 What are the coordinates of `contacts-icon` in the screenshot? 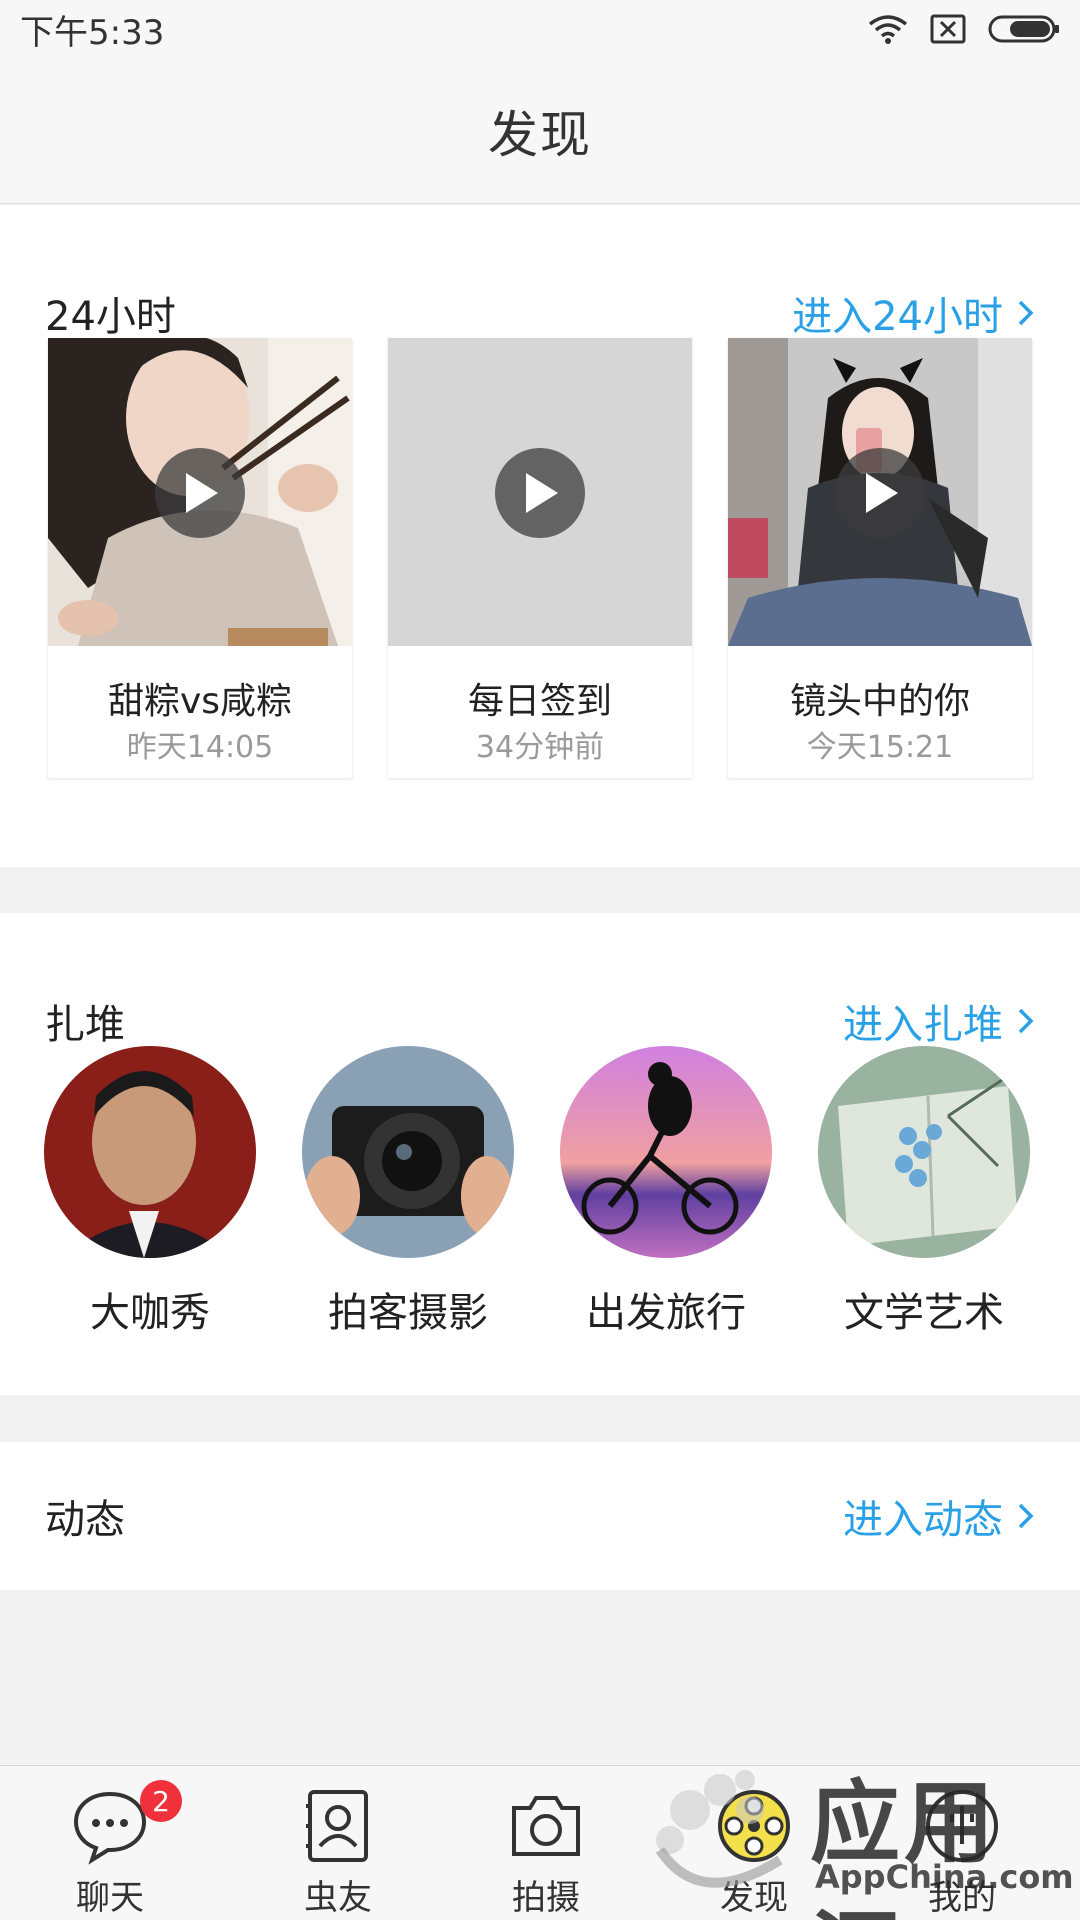 It's located at (338, 1826).